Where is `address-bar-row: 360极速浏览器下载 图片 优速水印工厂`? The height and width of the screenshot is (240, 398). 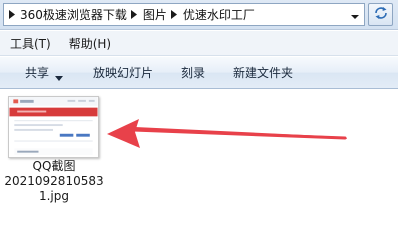
address-bar-row: 360极速浏览器下载 图片 优速水印工厂 is located at coordinates (199, 15).